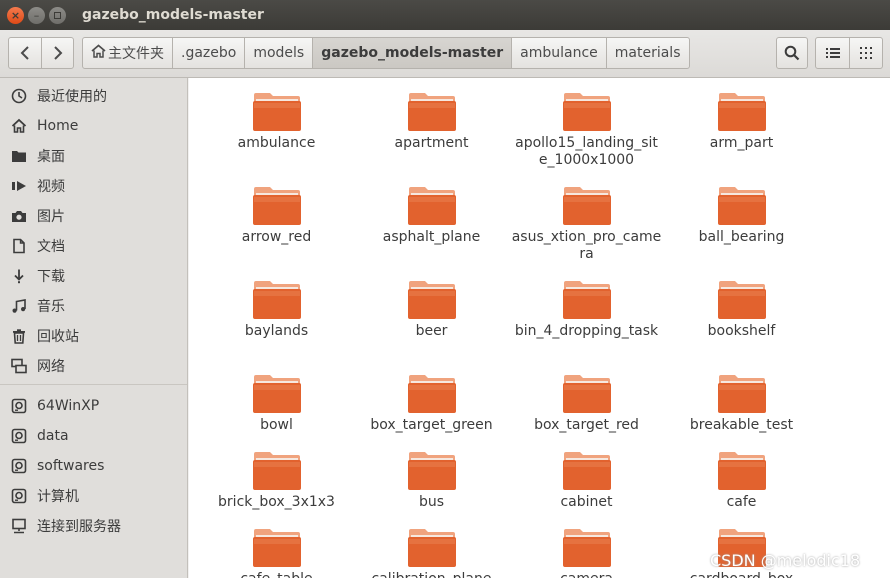 The image size is (890, 578). What do you see at coordinates (431, 481) in the screenshot?
I see `folder-item: bus` at bounding box center [431, 481].